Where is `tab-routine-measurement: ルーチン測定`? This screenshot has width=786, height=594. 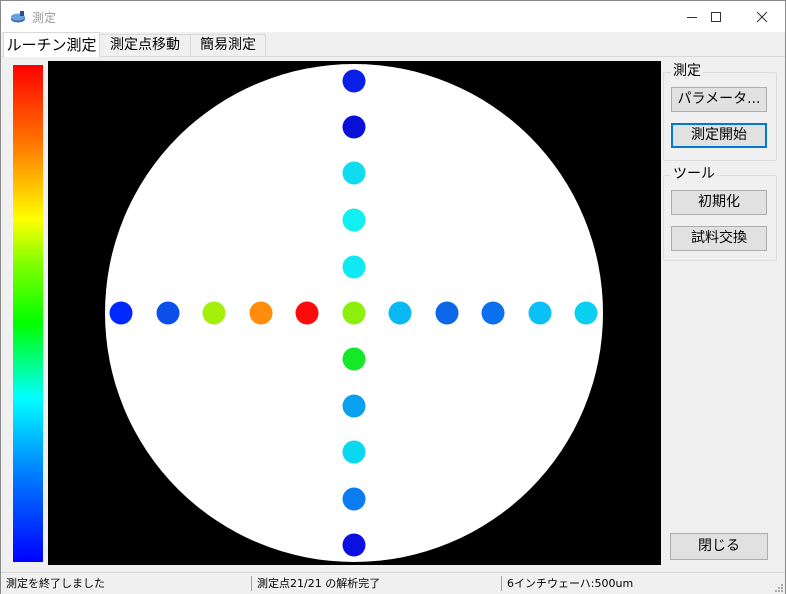
tab-routine-measurement: ルーチン測定 is located at coordinates (51, 44).